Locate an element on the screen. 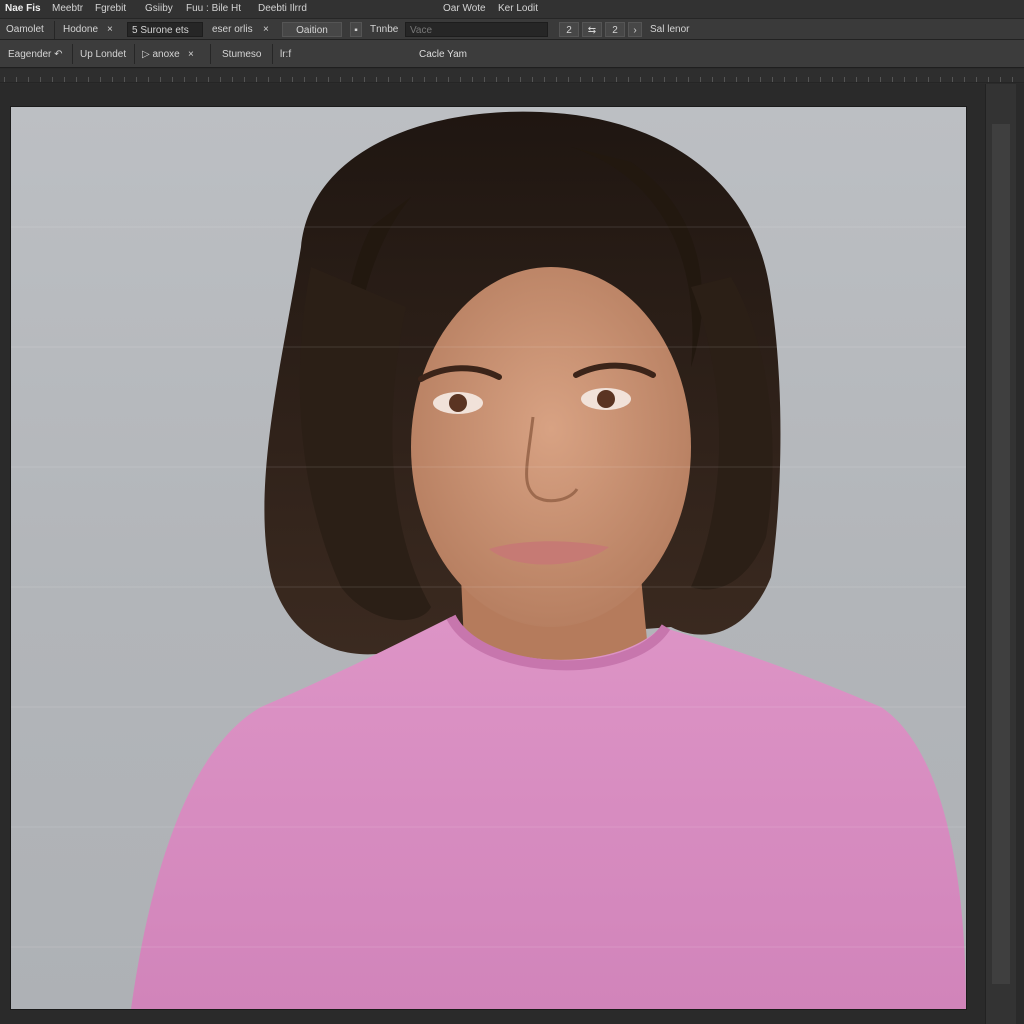 This screenshot has width=1024, height=1024. option-button: Oaition is located at coordinates (312, 29).